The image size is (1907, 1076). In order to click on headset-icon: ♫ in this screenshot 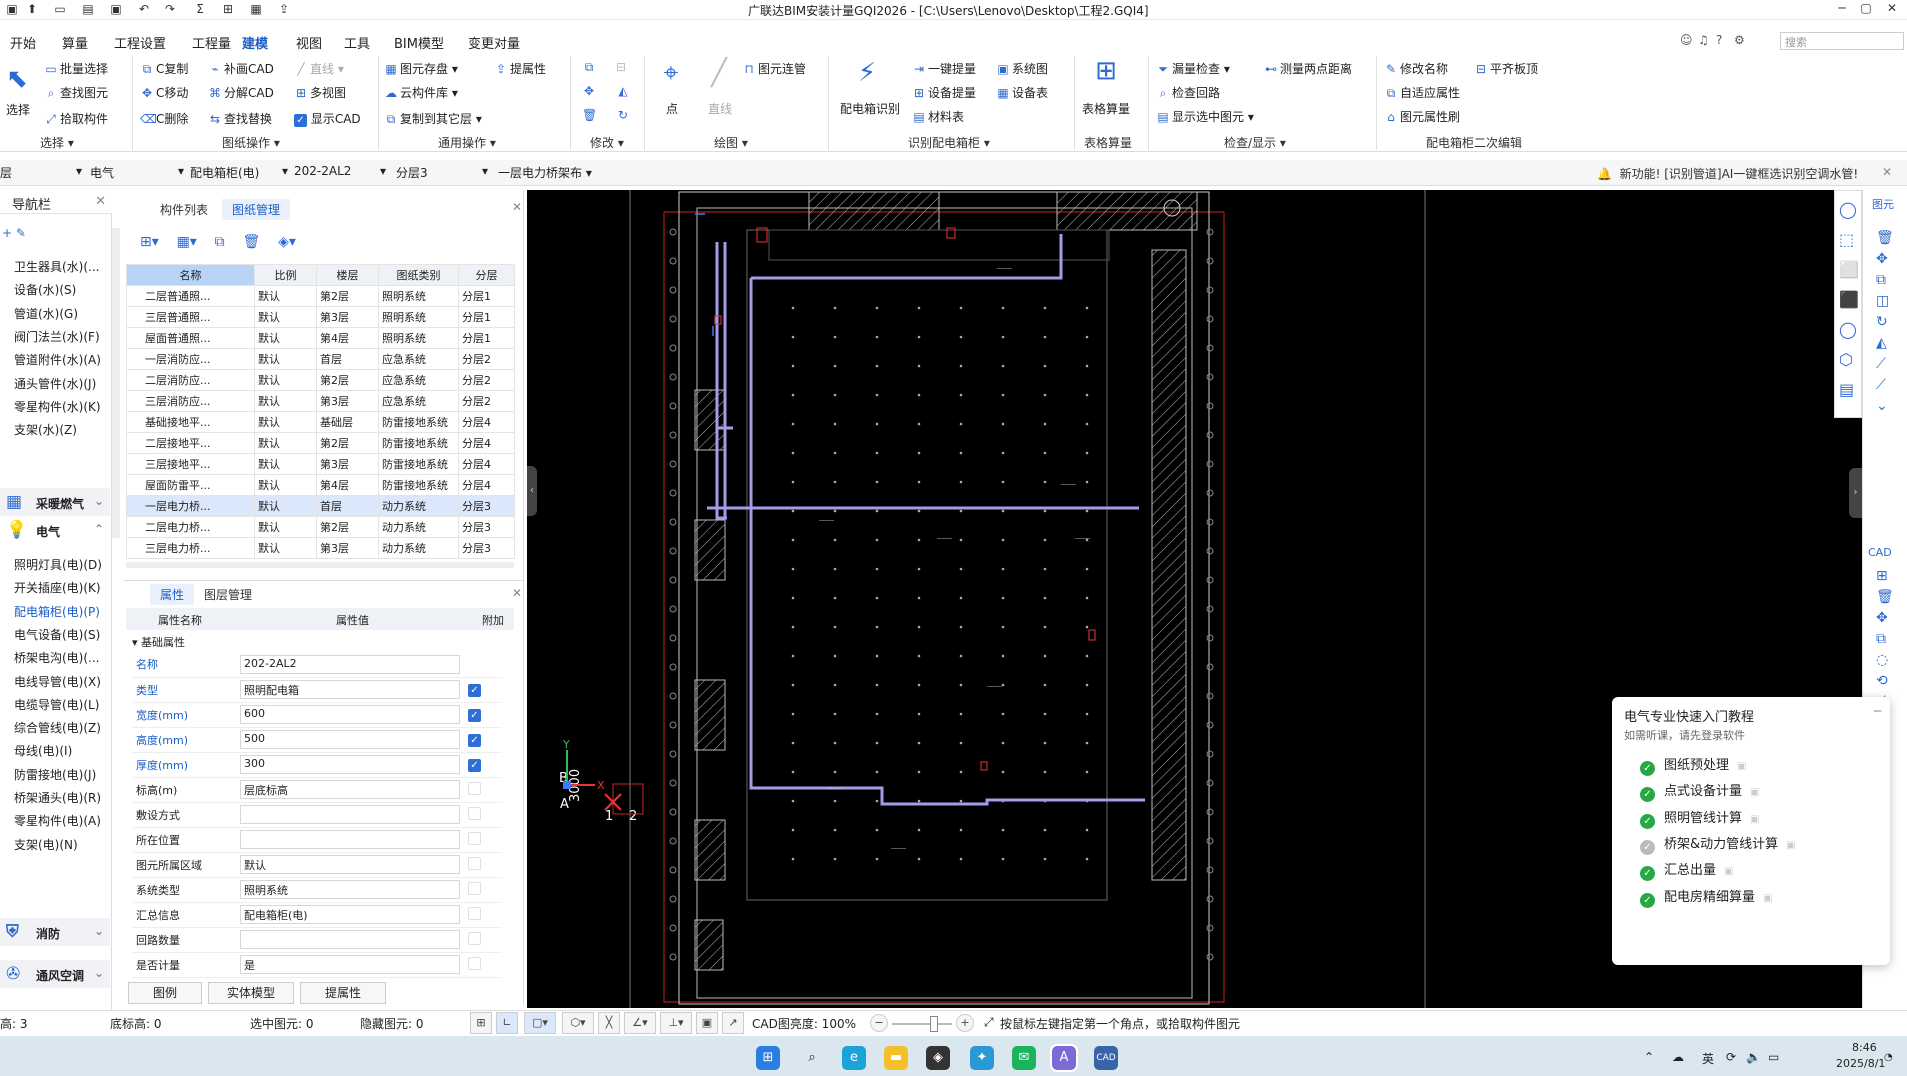, I will do `click(1703, 40)`.